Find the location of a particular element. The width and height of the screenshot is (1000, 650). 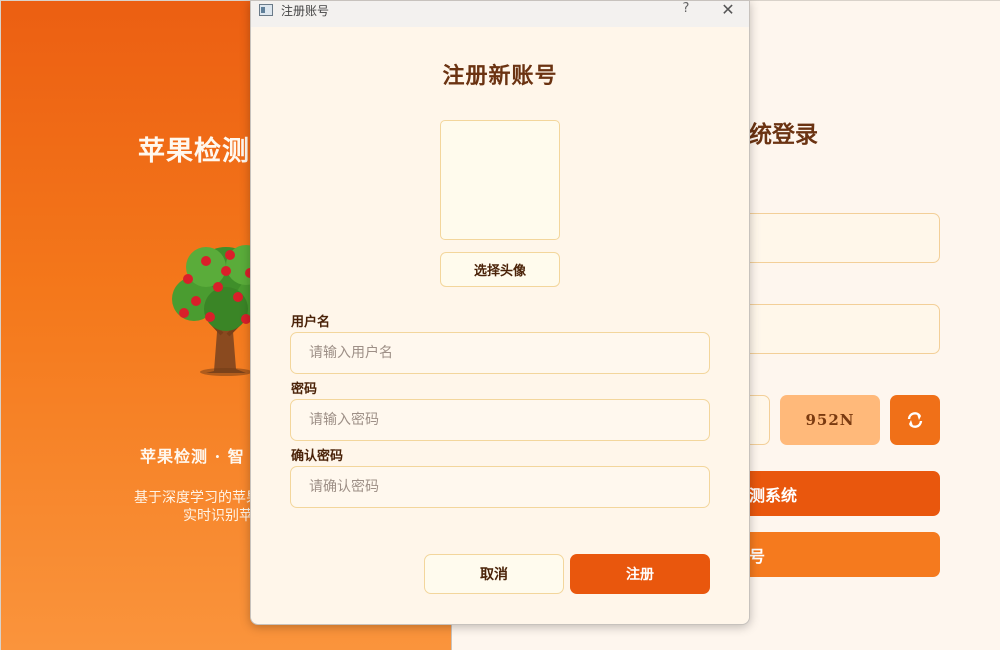

avatar-preview is located at coordinates (500, 180).